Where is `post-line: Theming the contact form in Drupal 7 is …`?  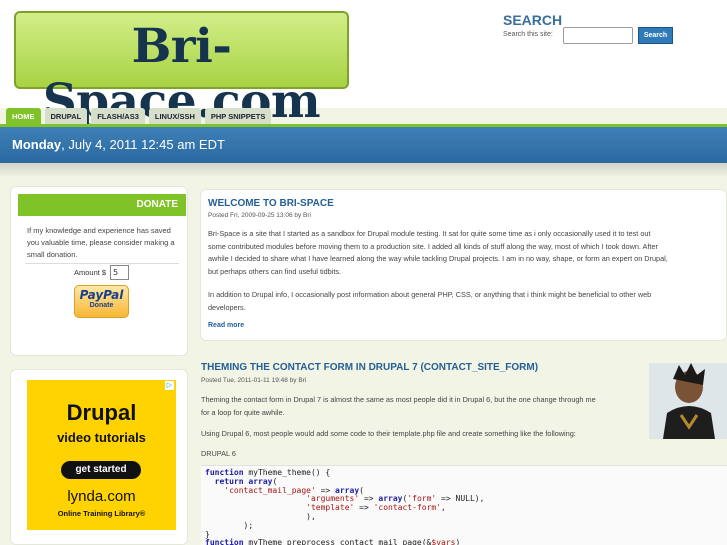
post-line: Theming the contact form in Drupal 7 is … is located at coordinates (398, 399).